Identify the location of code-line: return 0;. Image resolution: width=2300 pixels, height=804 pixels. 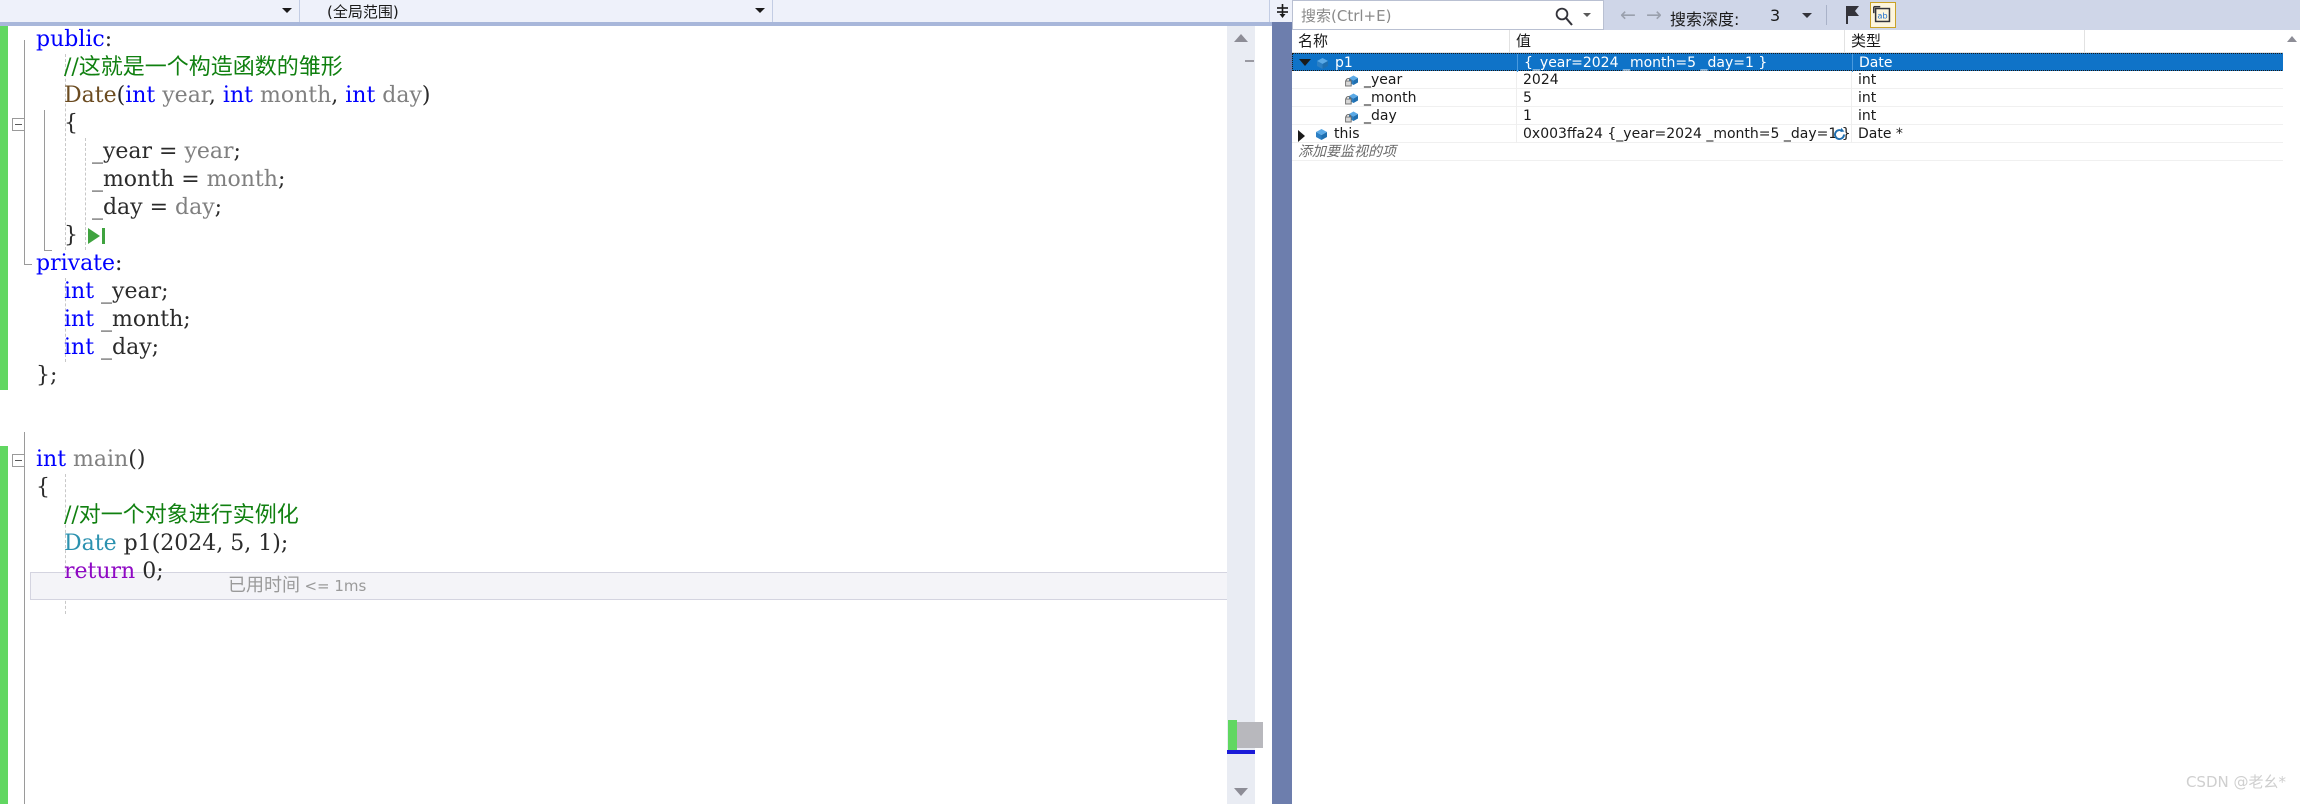
(627, 572).